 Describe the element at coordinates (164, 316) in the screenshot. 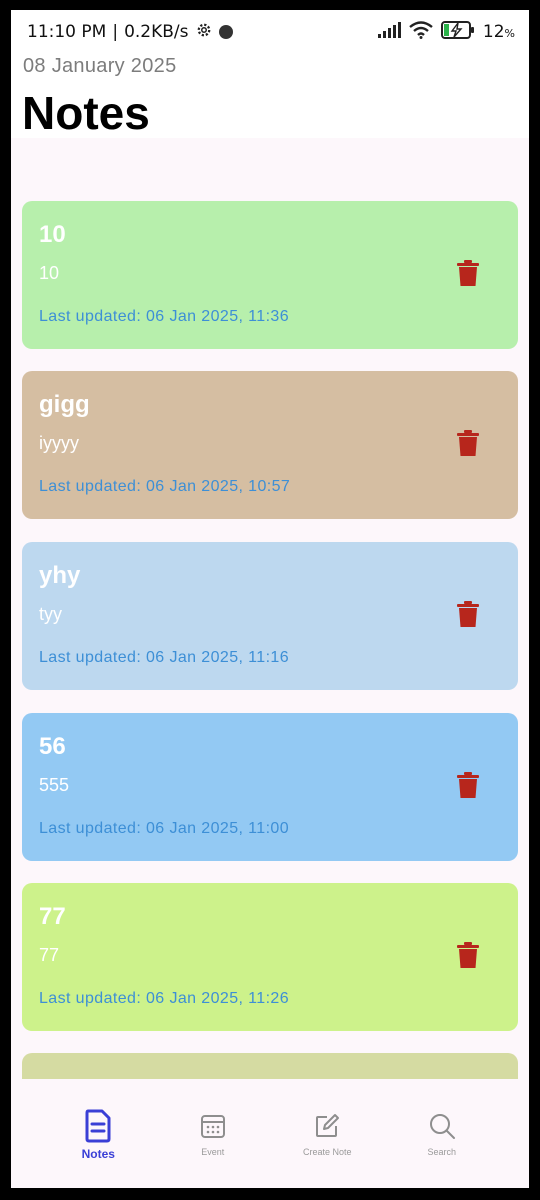

I see `note-last-updated: Last updated: 06 Jan 2025, 11:36` at that location.